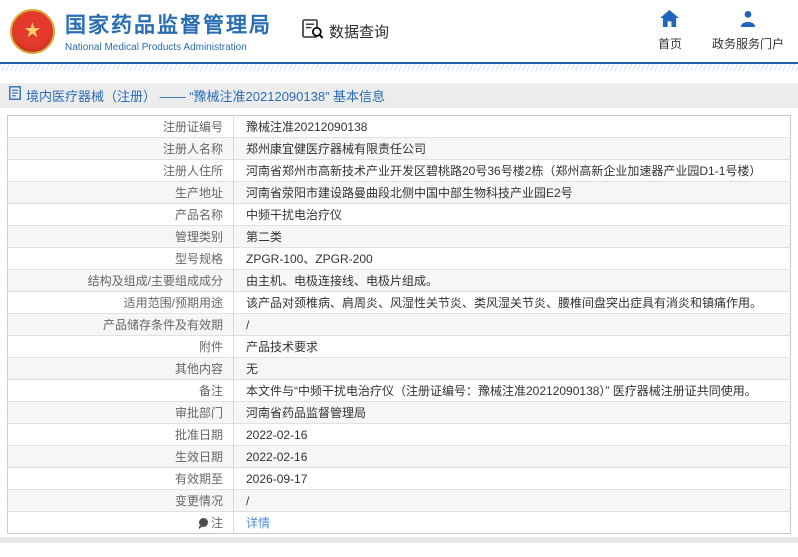 The width and height of the screenshot is (798, 557). Describe the element at coordinates (670, 21) in the screenshot. I see `home-icon` at that location.